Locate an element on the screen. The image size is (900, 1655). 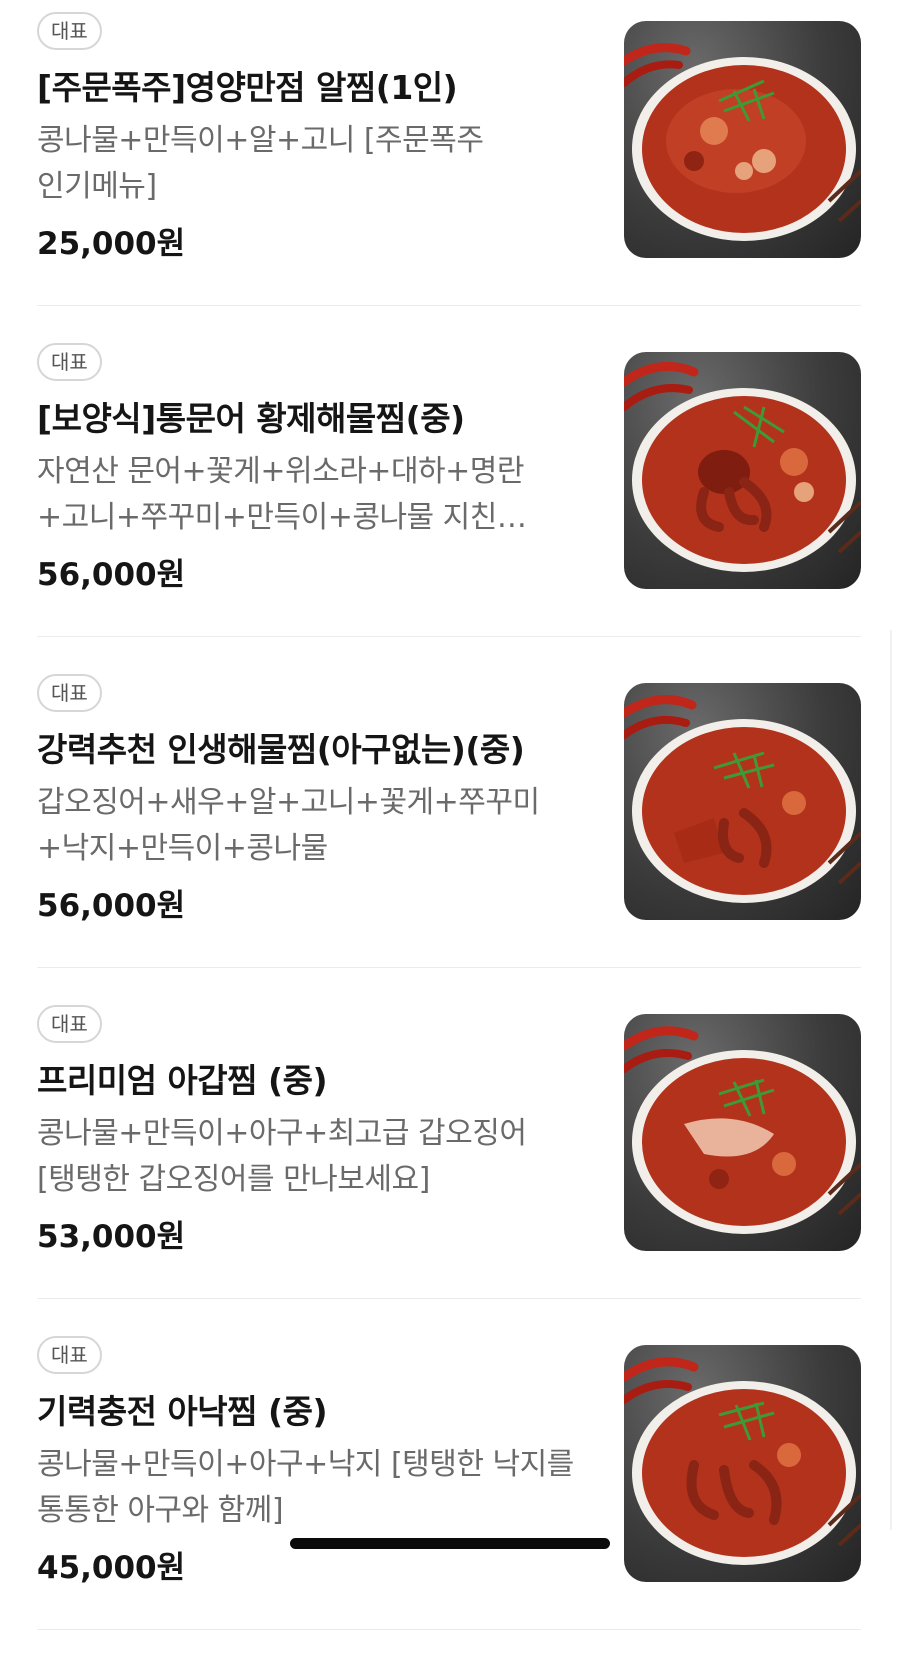
scrollbar is located at coordinates (891, 1080).